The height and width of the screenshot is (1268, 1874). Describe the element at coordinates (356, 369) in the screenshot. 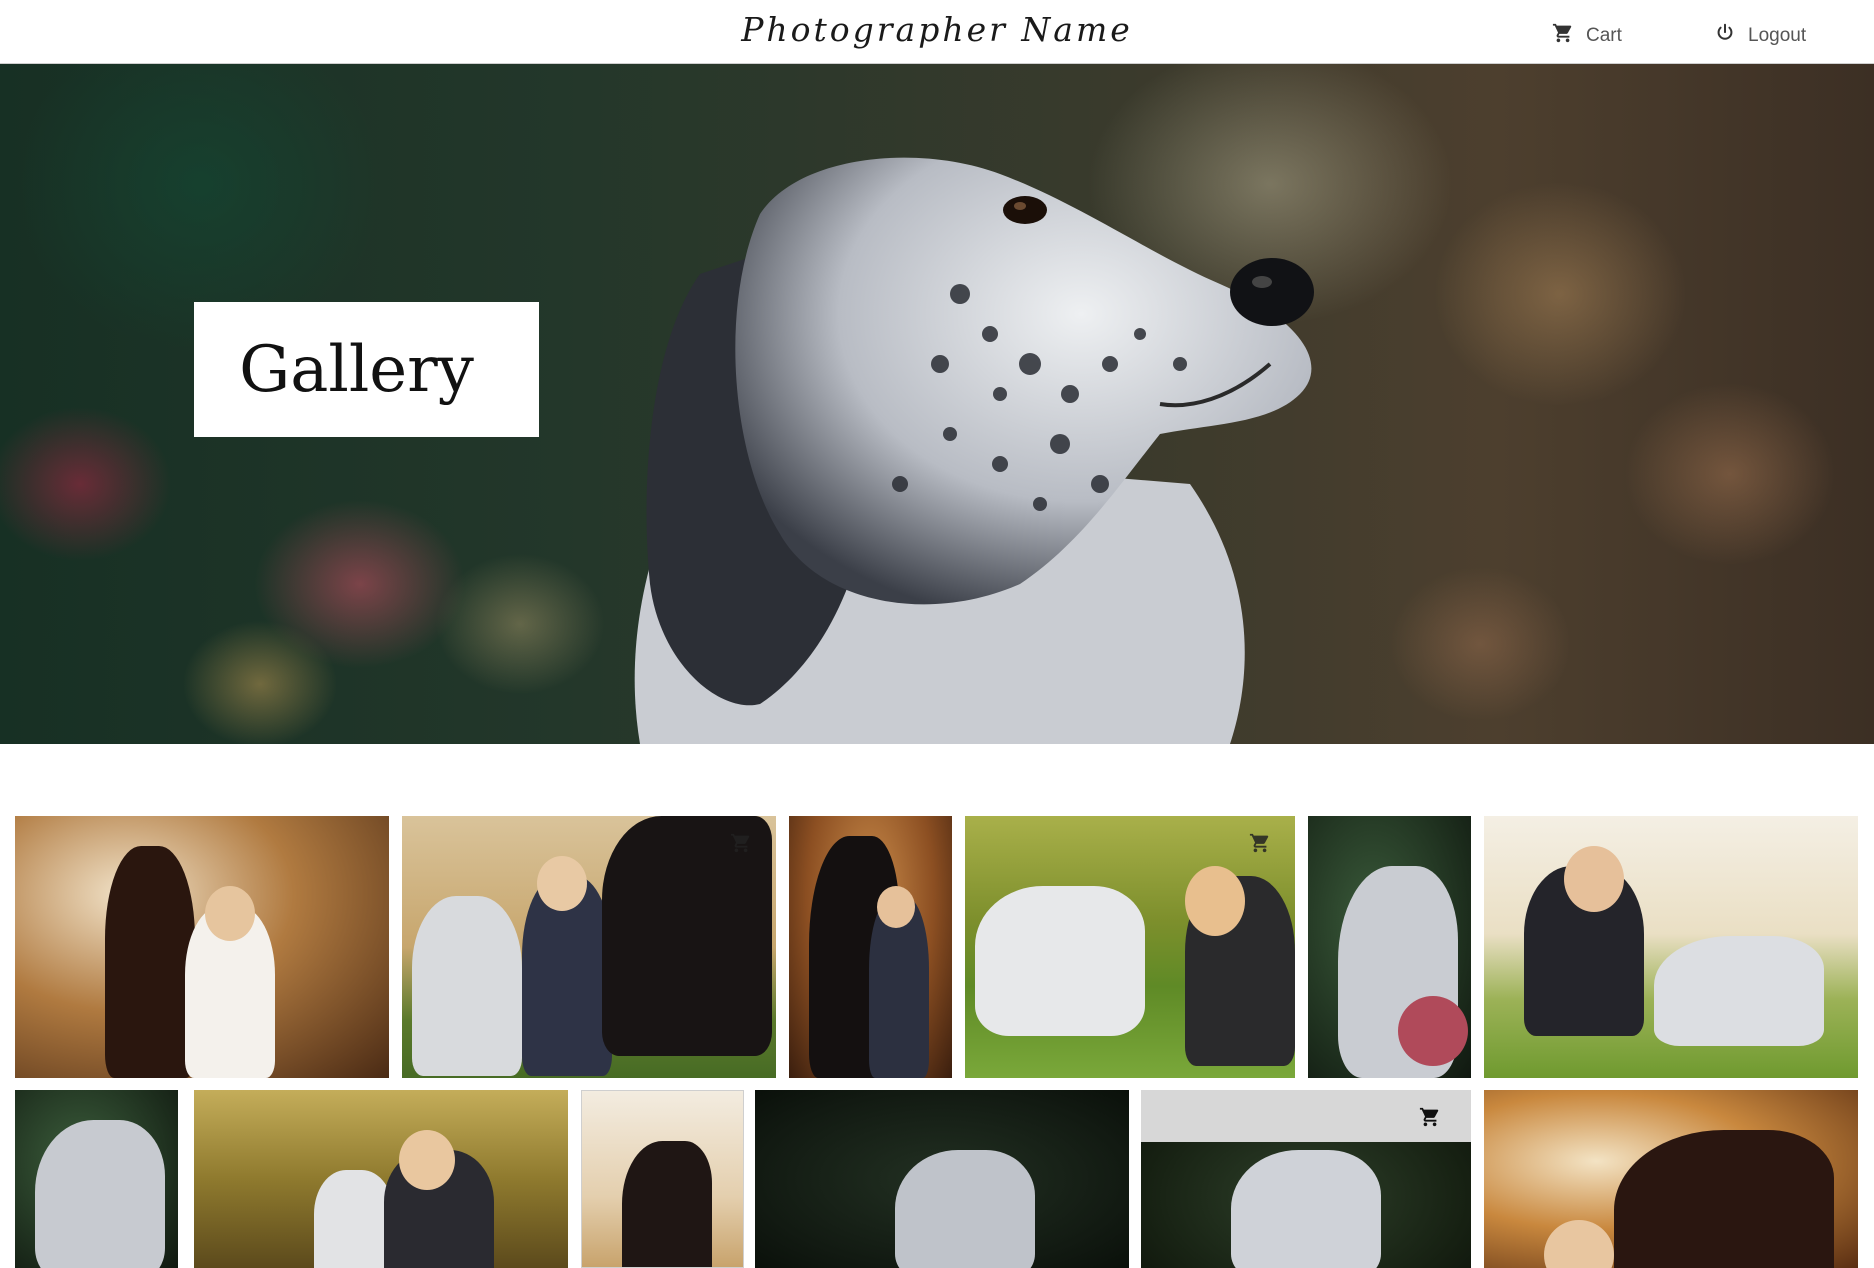

I see `gallery-title: Gallery` at that location.